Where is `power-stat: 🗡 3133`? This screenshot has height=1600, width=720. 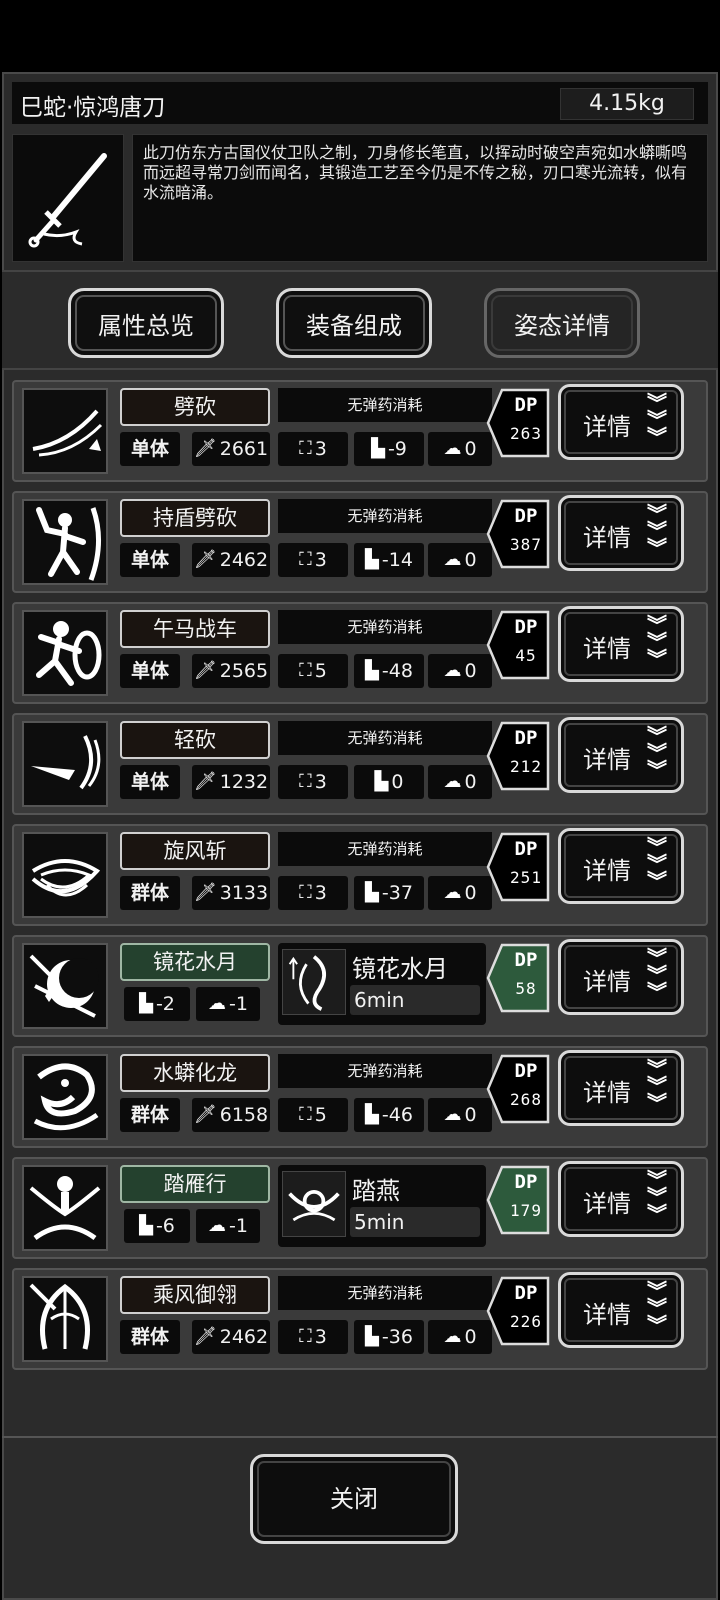
power-stat: 🗡 3133 is located at coordinates (231, 893).